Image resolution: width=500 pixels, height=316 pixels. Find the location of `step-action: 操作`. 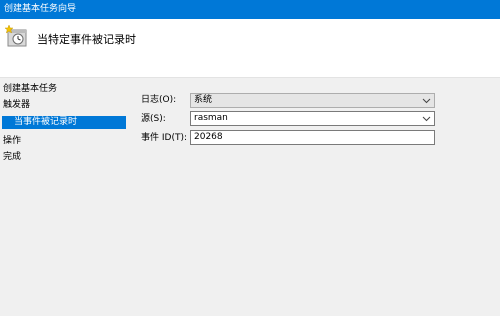

step-action: 操作 is located at coordinates (12, 141).